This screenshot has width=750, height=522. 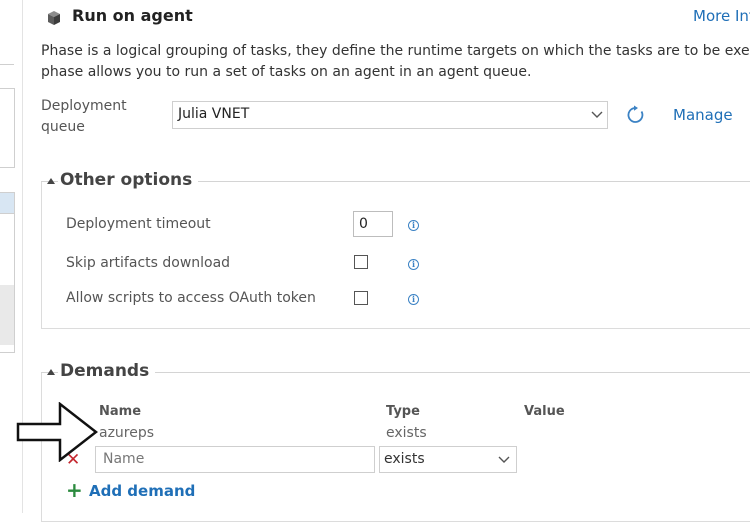 What do you see at coordinates (361, 262) in the screenshot?
I see `skip-artifacts-checkbox` at bounding box center [361, 262].